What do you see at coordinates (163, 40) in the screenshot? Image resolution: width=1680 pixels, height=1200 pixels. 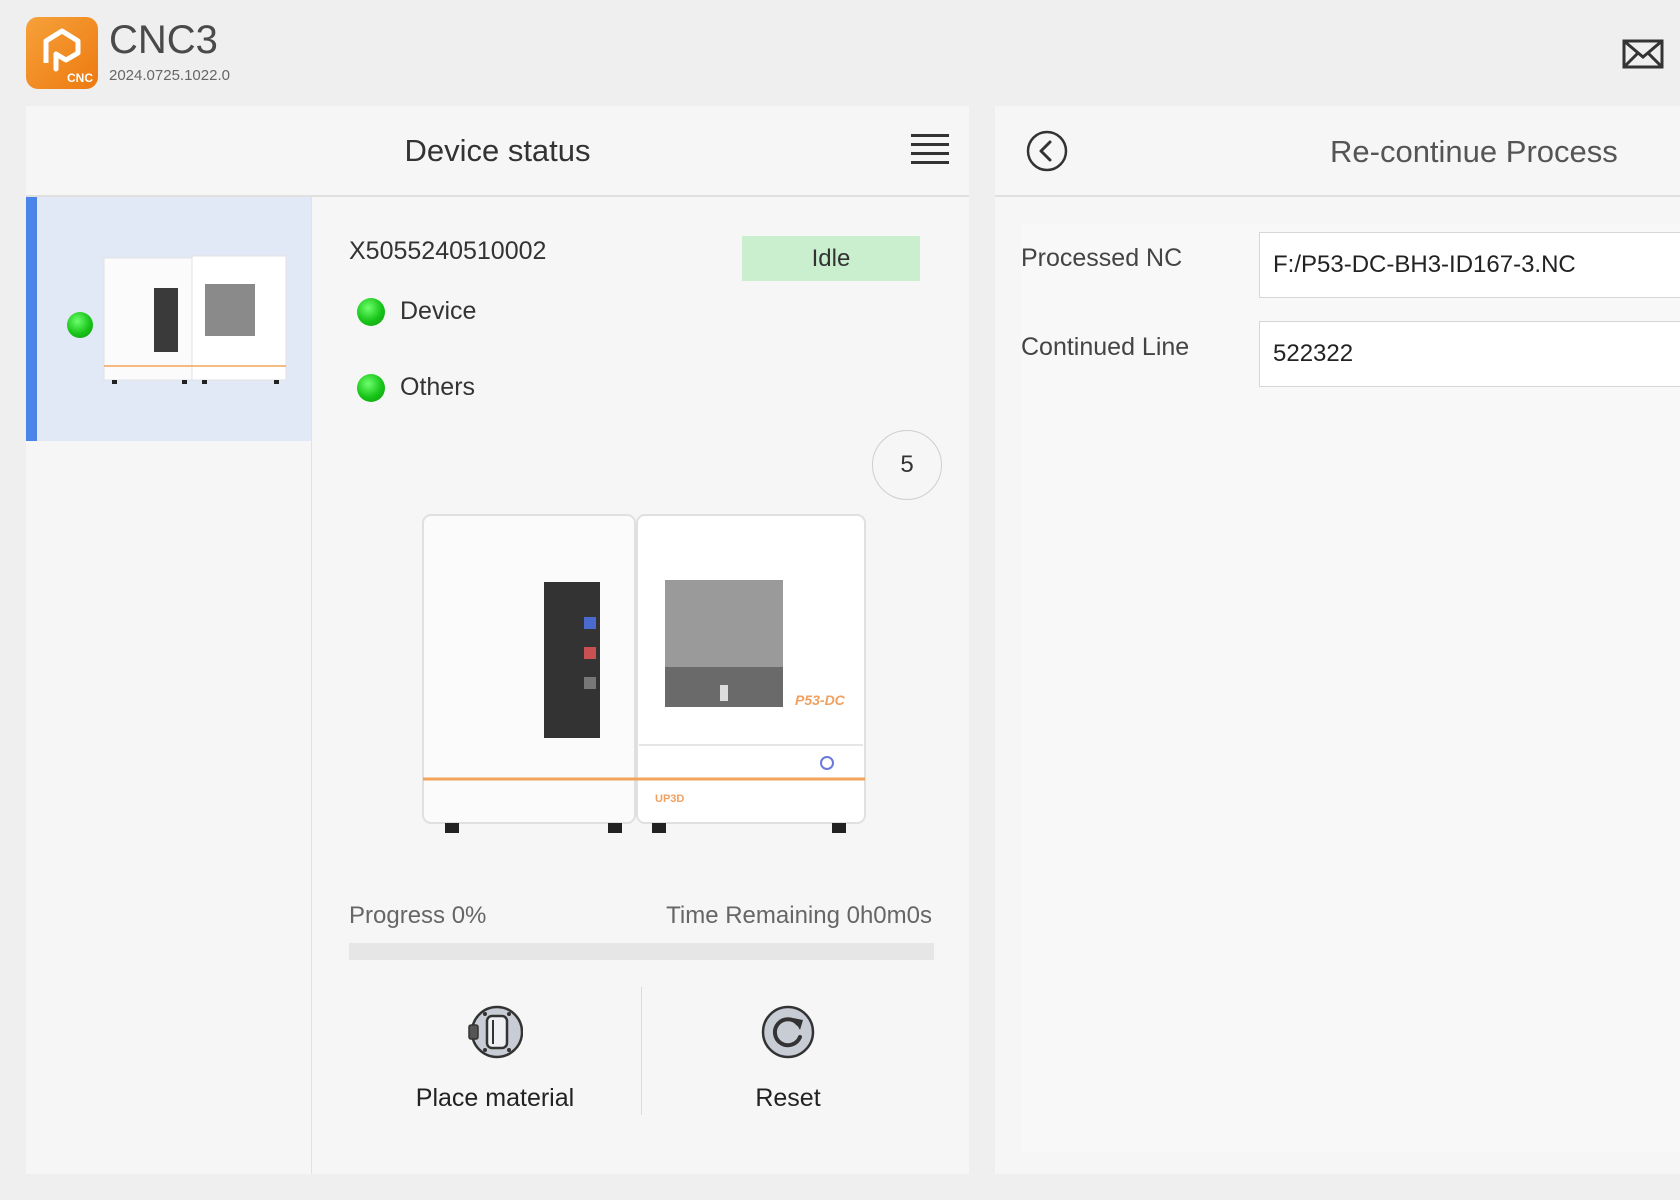 I see `app-title: CNC3` at bounding box center [163, 40].